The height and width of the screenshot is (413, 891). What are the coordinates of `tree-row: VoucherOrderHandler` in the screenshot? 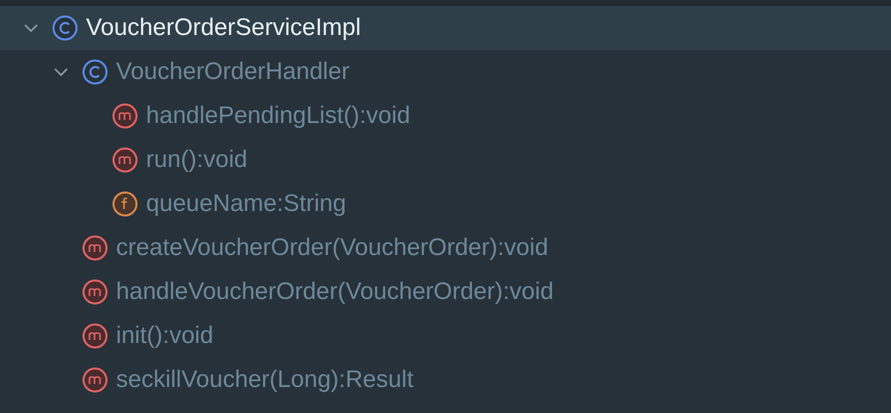 It's located at (445, 72).